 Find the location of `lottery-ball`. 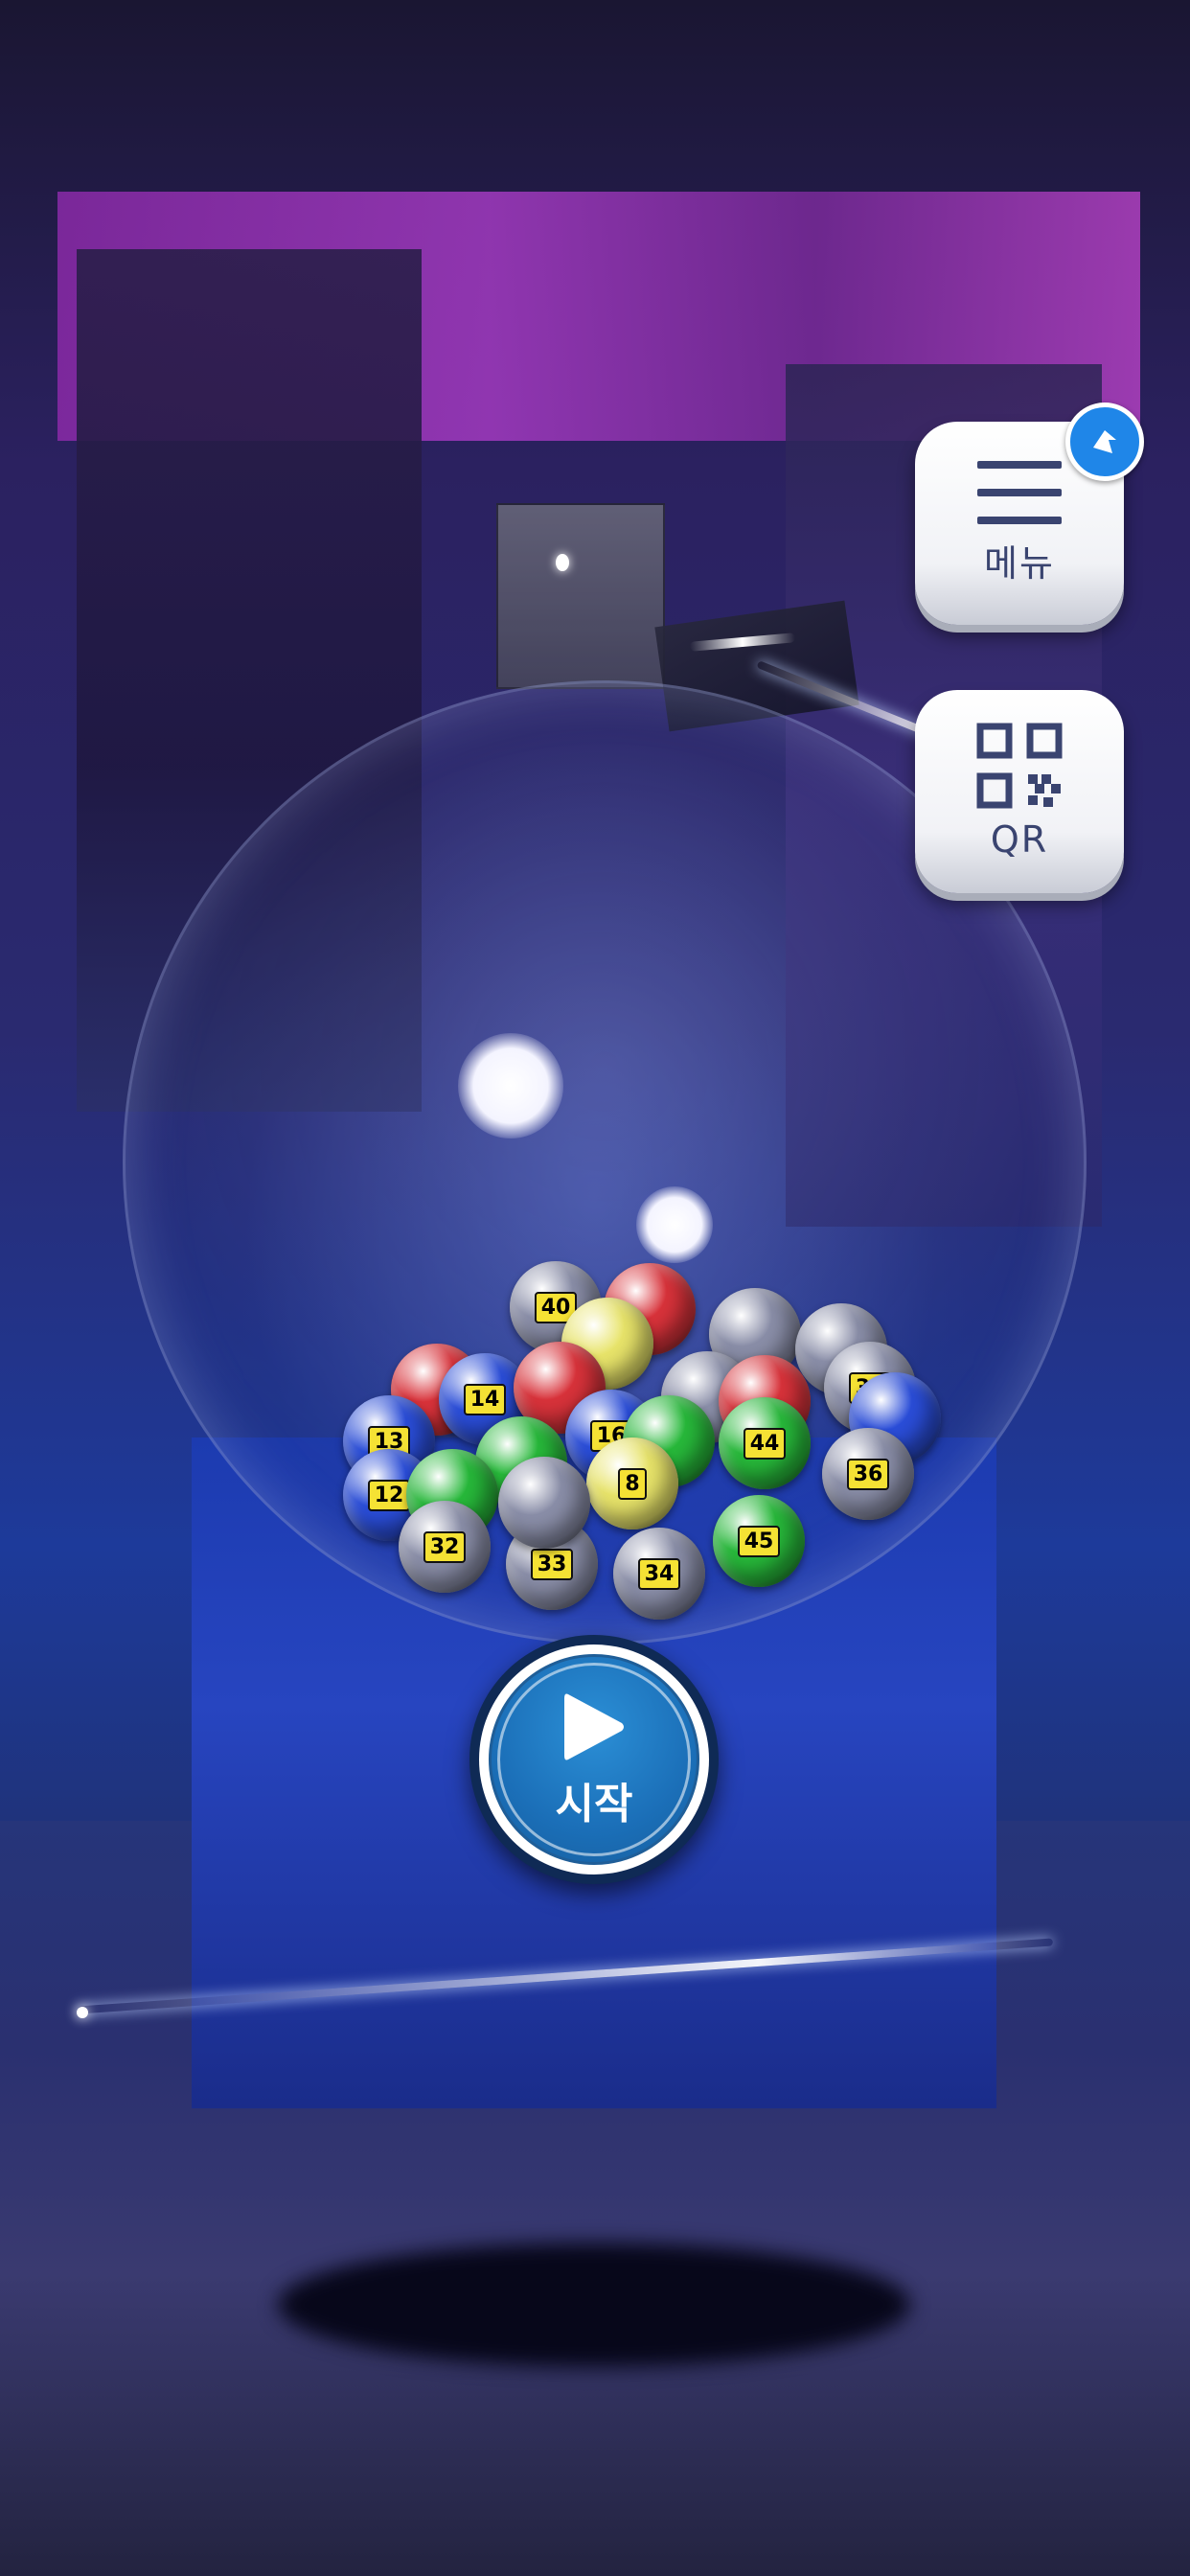

lottery-ball is located at coordinates (544, 1503).